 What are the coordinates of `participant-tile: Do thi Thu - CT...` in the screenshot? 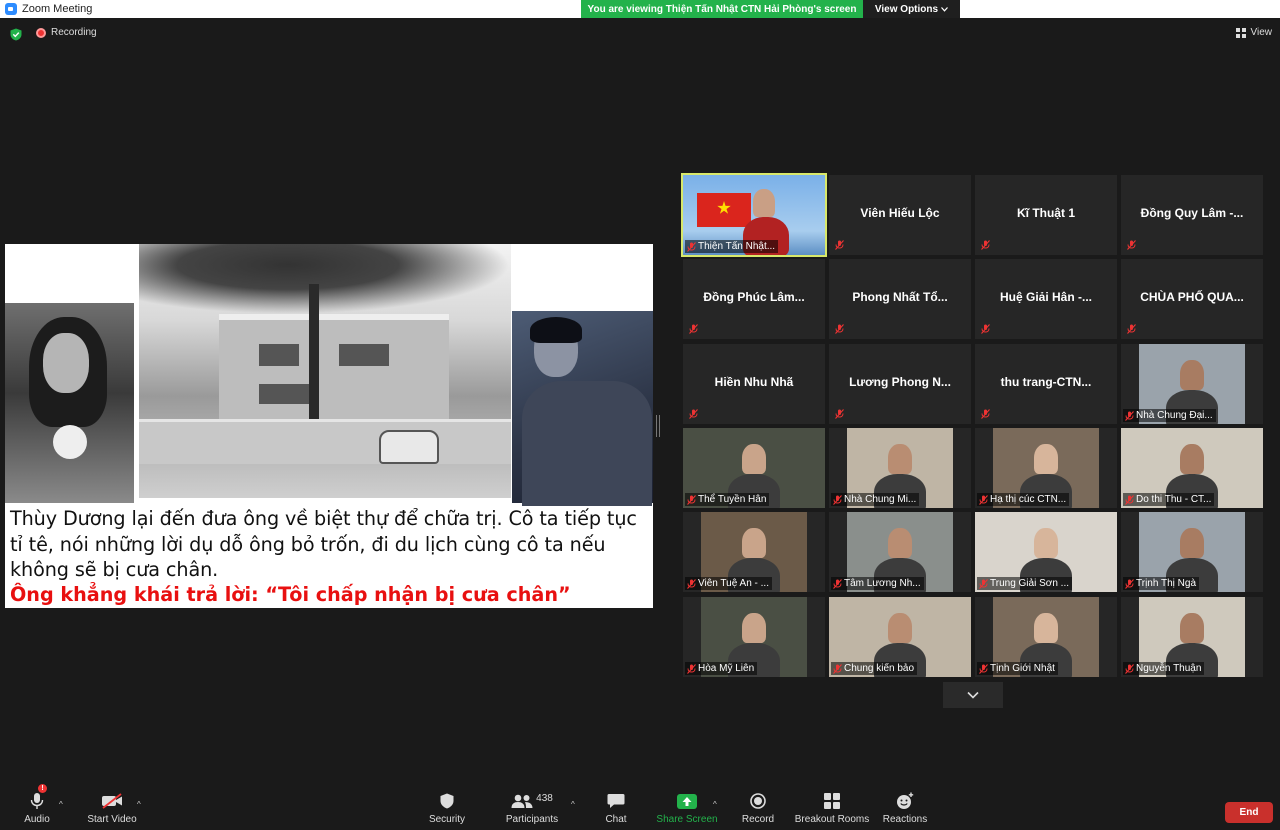 It's located at (1192, 467).